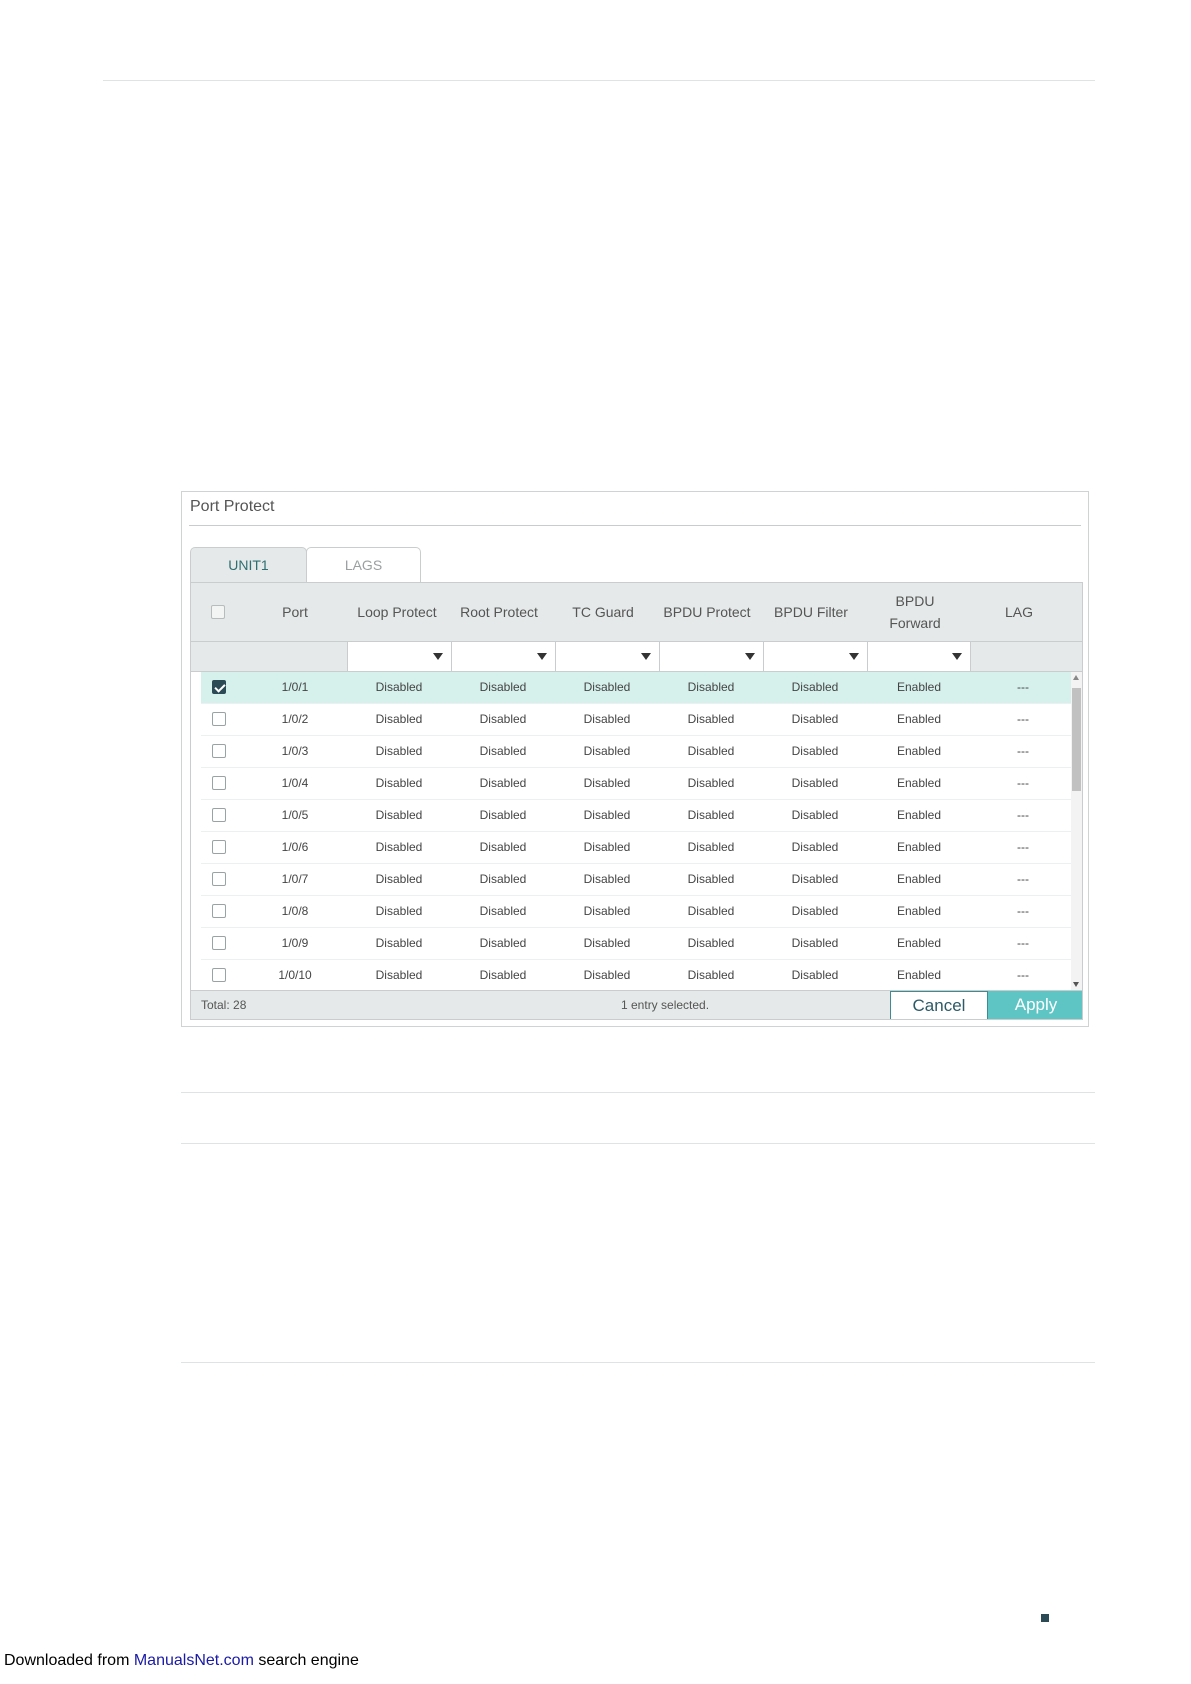 This screenshot has height=1684, width=1191. Describe the element at coordinates (815, 656) in the screenshot. I see `bpdu-filter-filter-select` at that location.